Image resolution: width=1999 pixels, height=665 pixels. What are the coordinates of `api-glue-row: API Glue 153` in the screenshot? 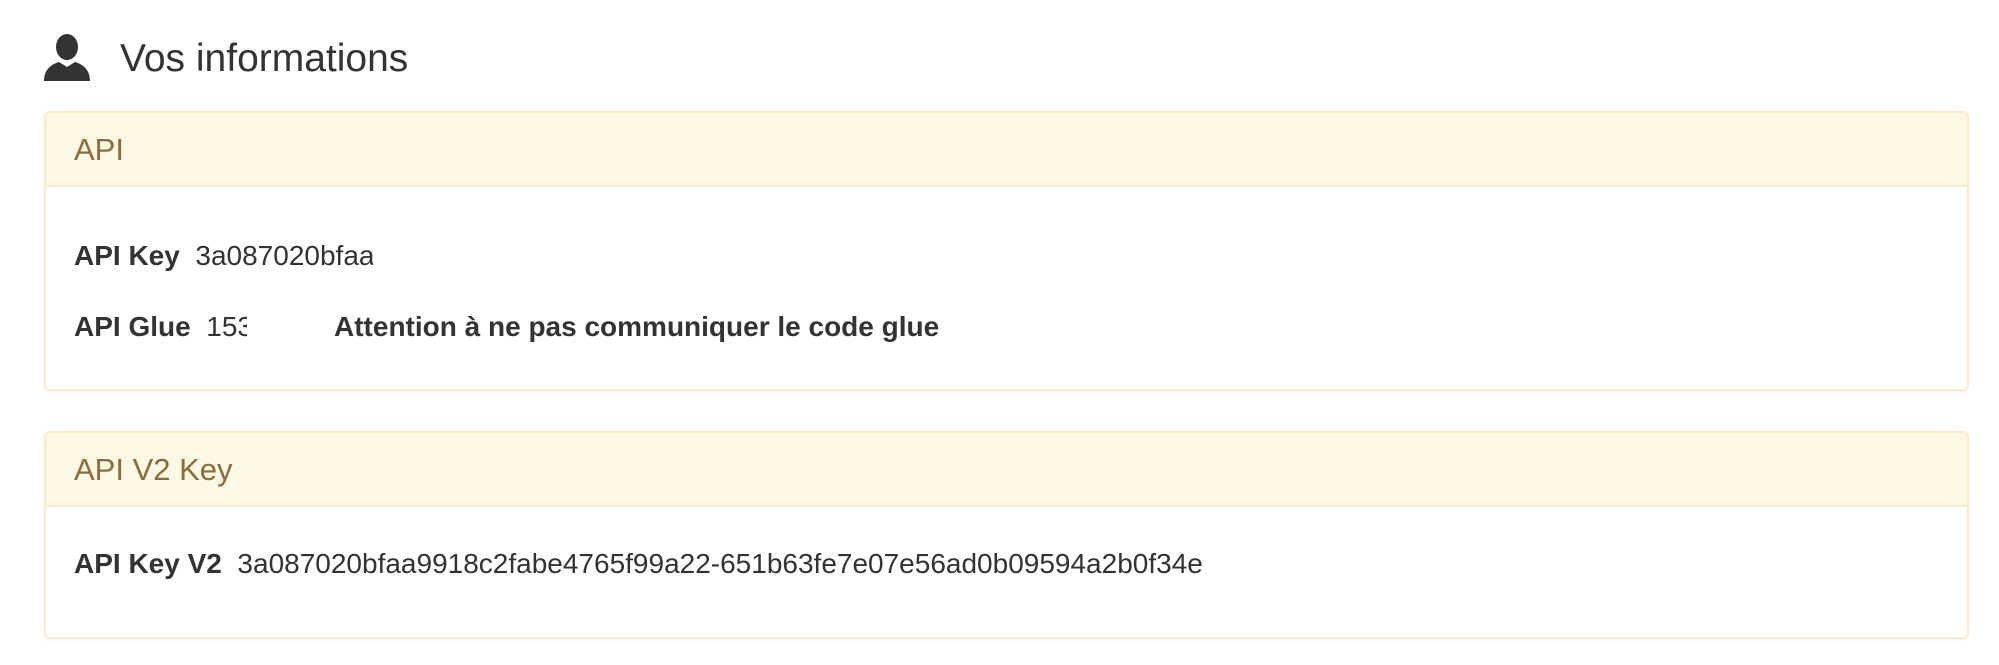 It's located at (160, 327).